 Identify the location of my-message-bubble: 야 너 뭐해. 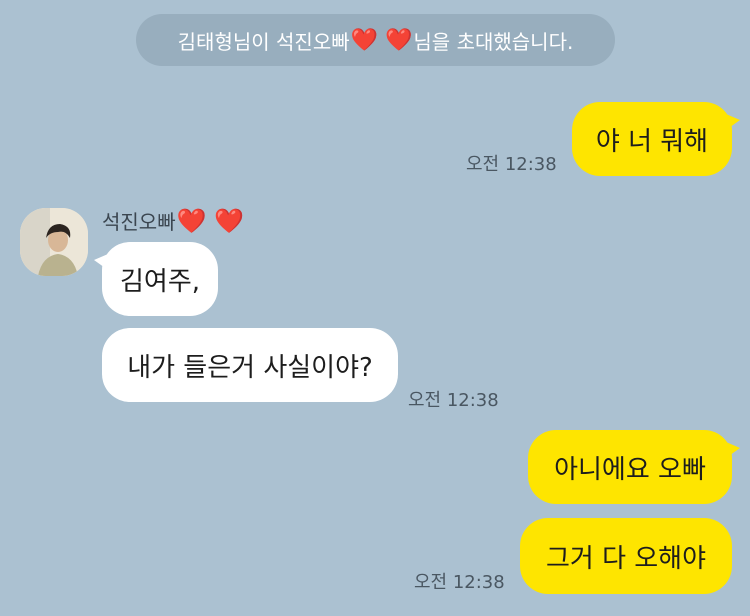
(656, 139).